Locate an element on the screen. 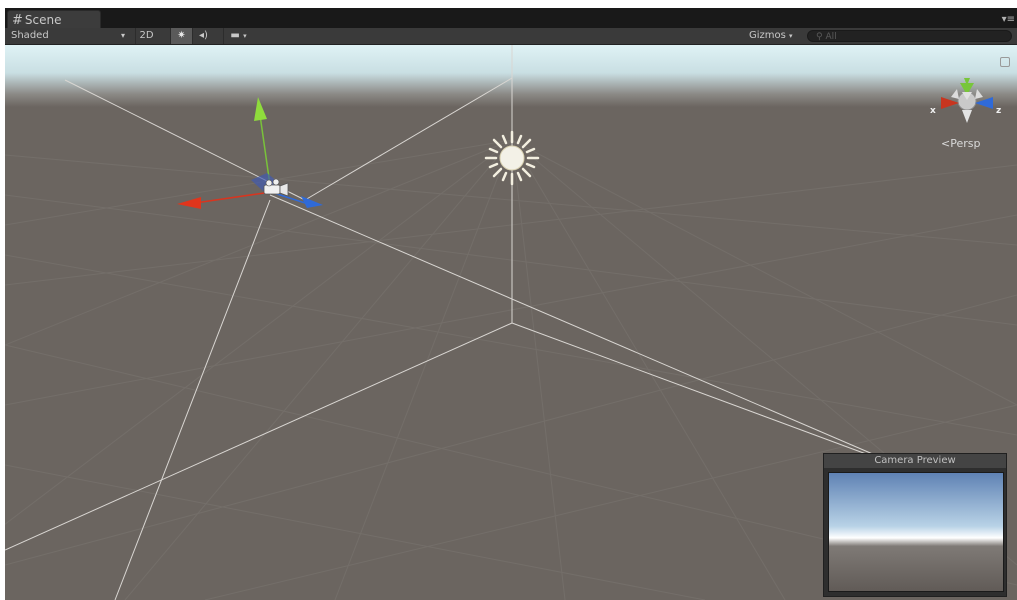 This screenshot has height=600, width=1017. gizmo-neg-y-cone is located at coordinates (967, 116).